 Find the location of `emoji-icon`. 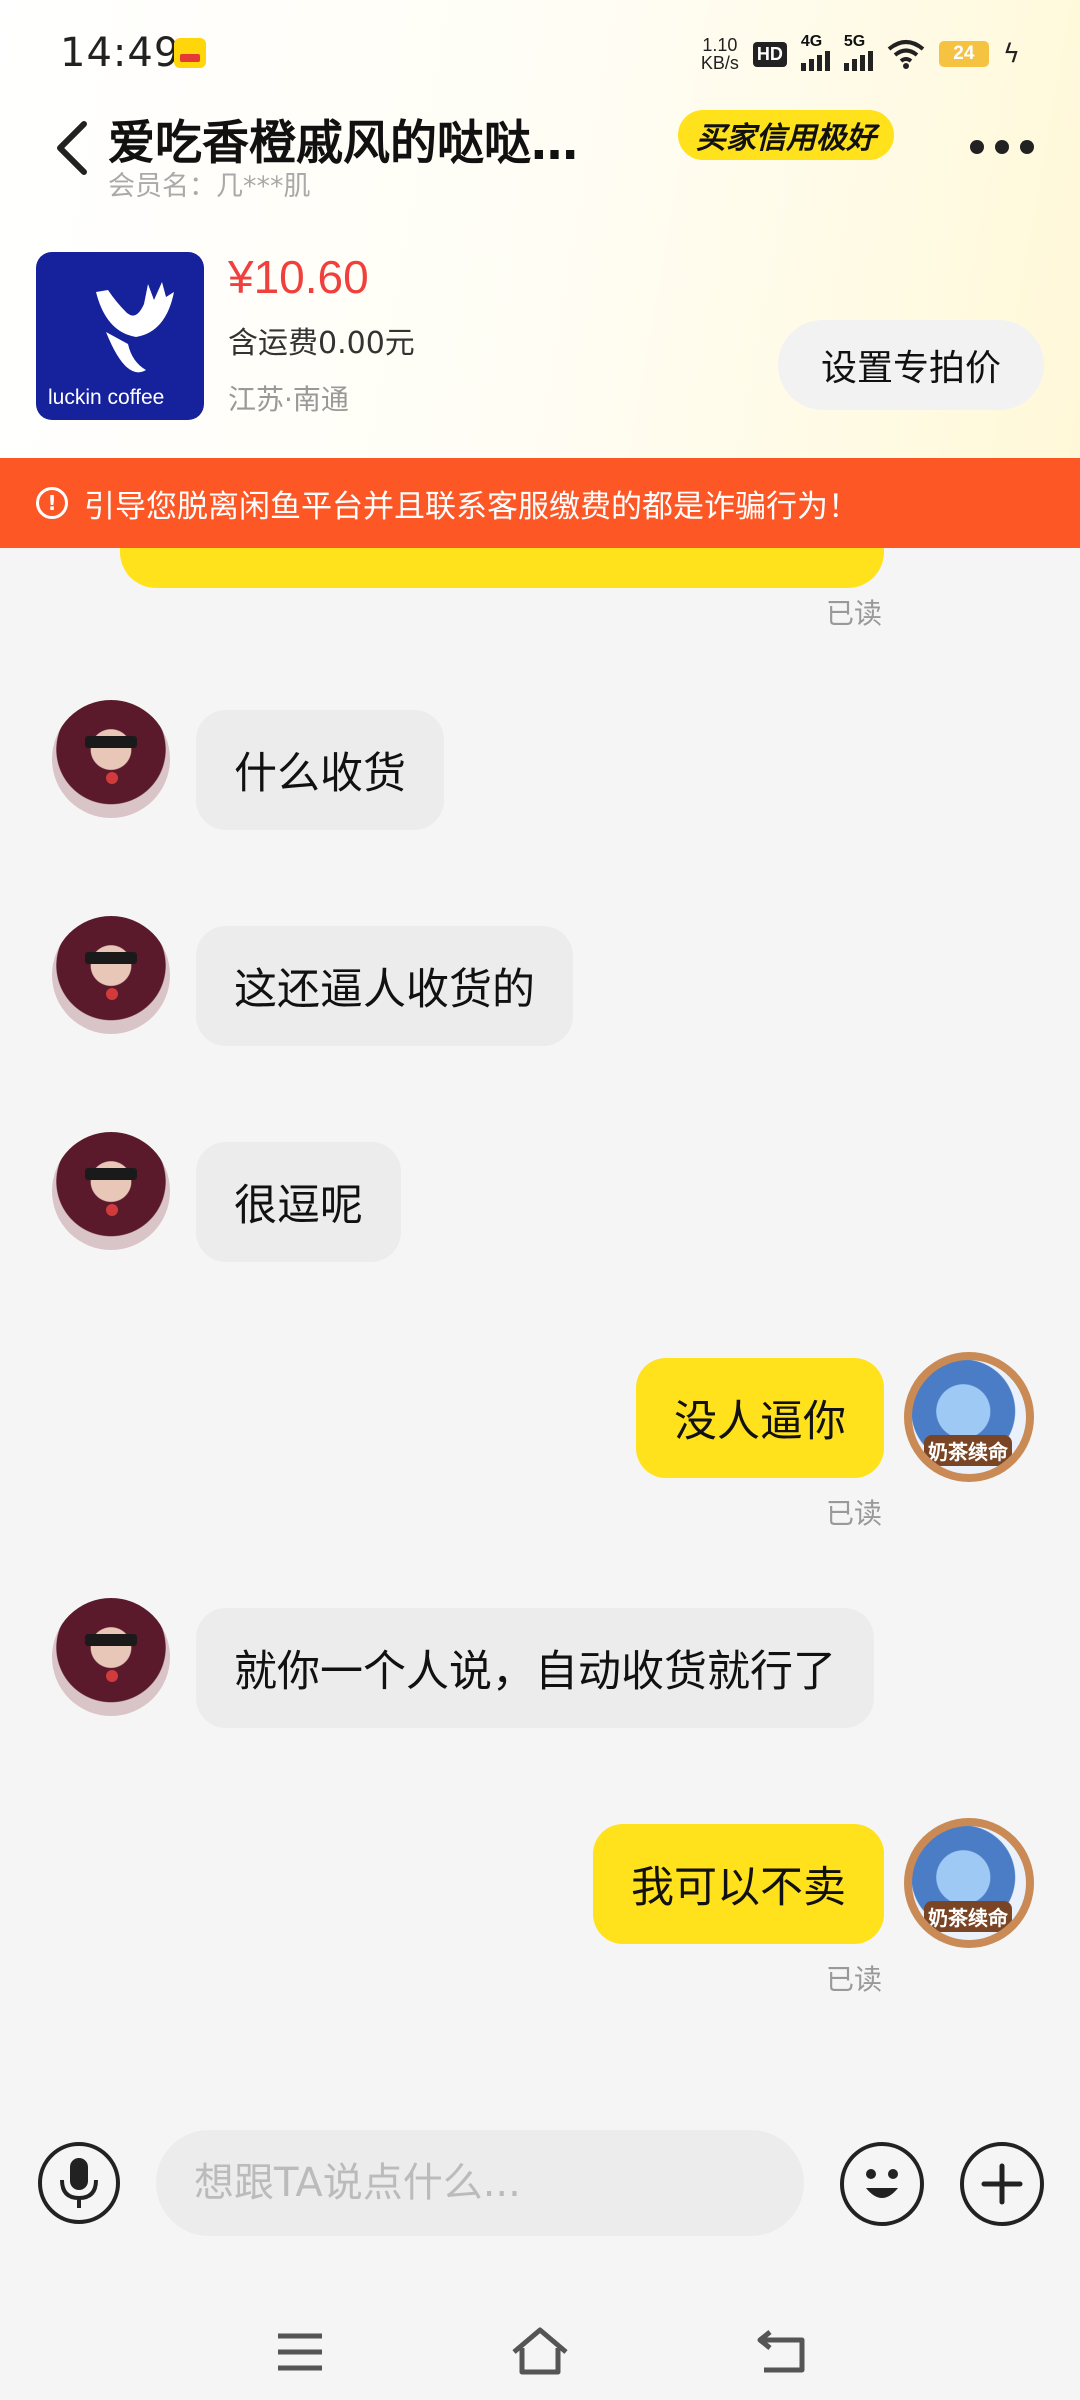

emoji-icon is located at coordinates (882, 2183).